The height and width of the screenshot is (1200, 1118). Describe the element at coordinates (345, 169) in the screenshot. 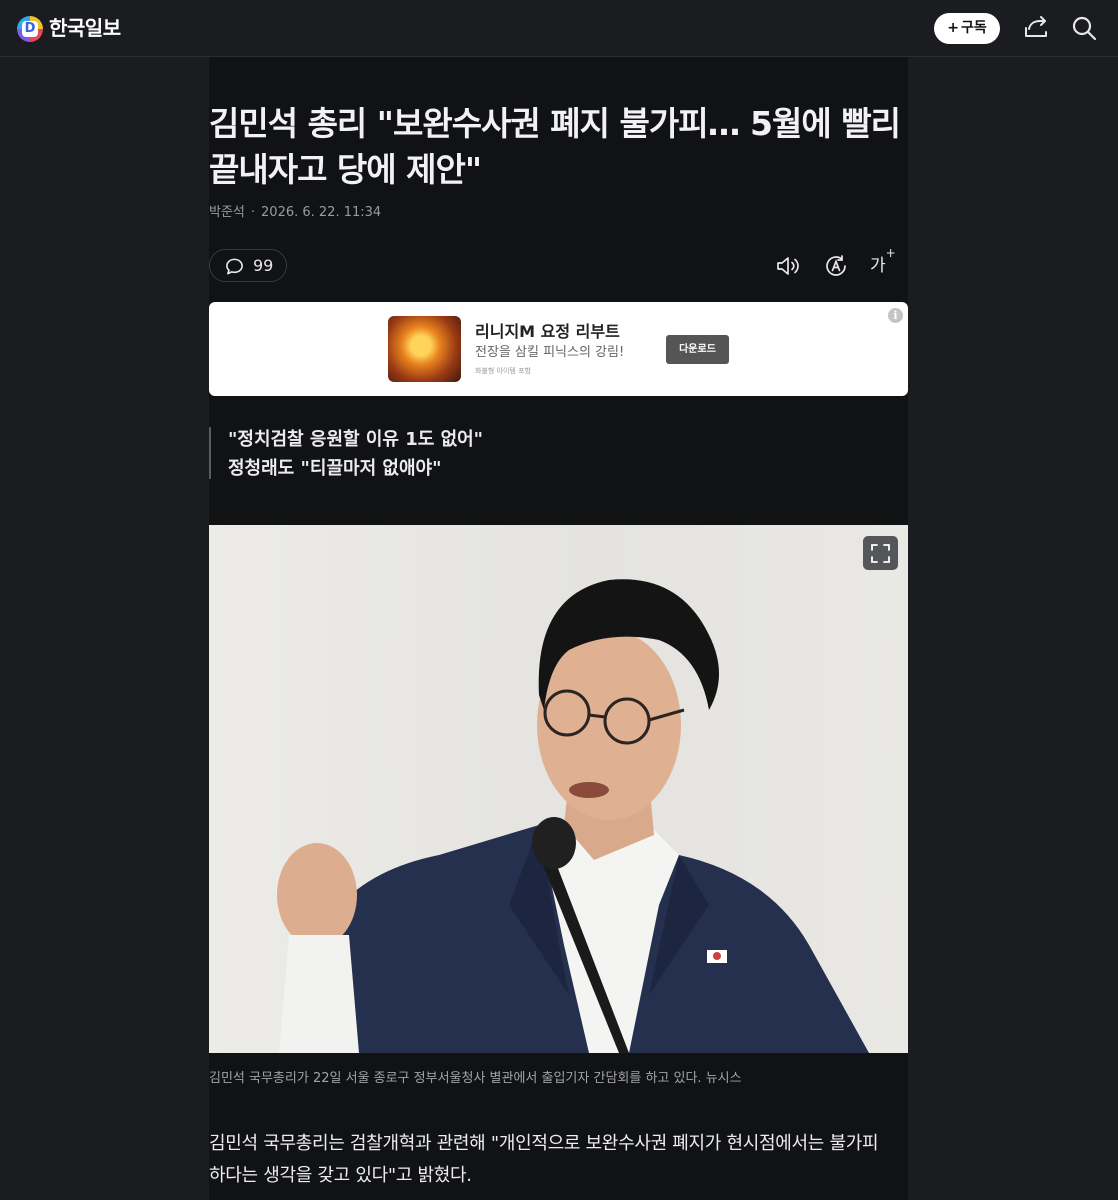

I see `article-title-line2: 끝내자고 당에 제안"` at that location.